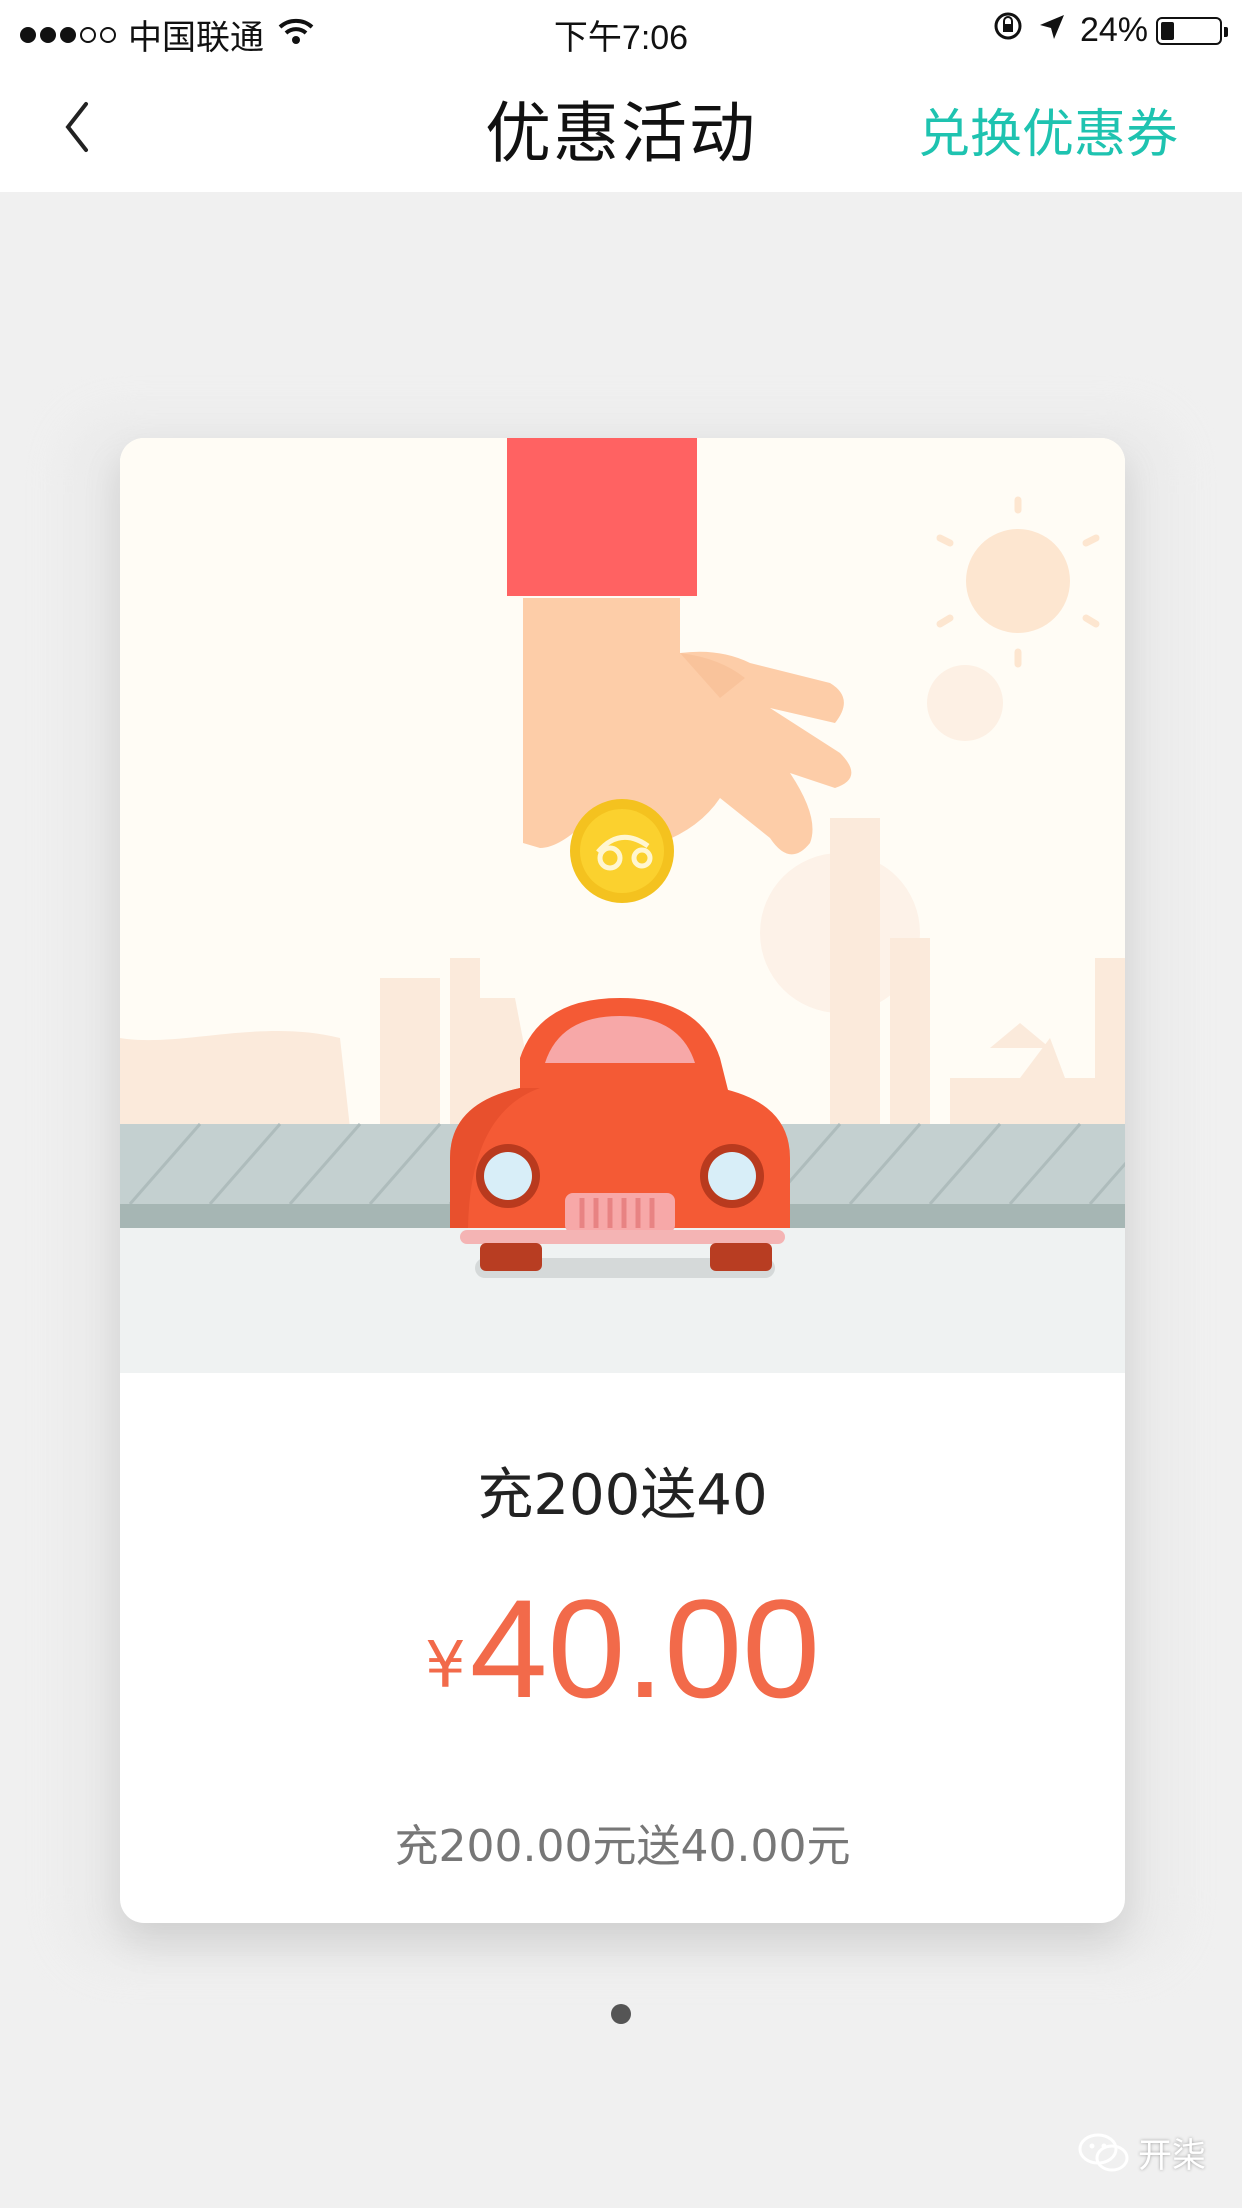 Image resolution: width=1242 pixels, height=2208 pixels. What do you see at coordinates (621, 31) in the screenshot?
I see `status-bar: 中国联通 下午7:06 24%` at bounding box center [621, 31].